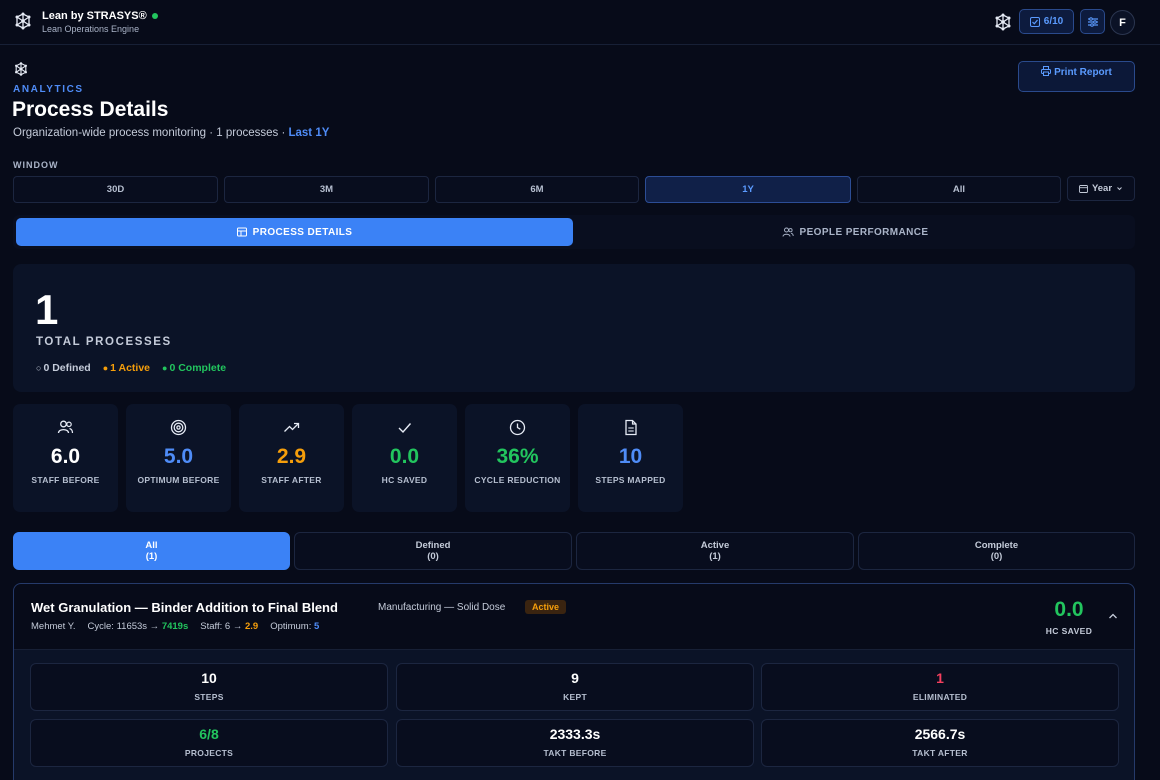 This screenshot has height=780, width=1160. Describe the element at coordinates (154, 16) in the screenshot. I see `online-status-dot` at that location.